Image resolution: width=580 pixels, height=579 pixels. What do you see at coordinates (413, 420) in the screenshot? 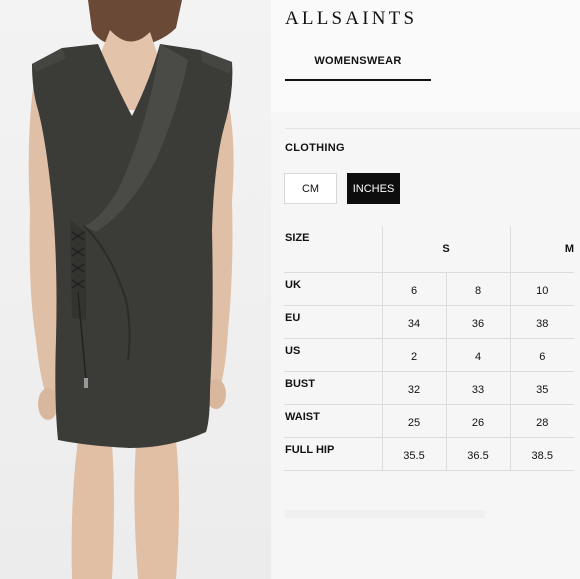
I see `table-cell: 25` at bounding box center [413, 420].